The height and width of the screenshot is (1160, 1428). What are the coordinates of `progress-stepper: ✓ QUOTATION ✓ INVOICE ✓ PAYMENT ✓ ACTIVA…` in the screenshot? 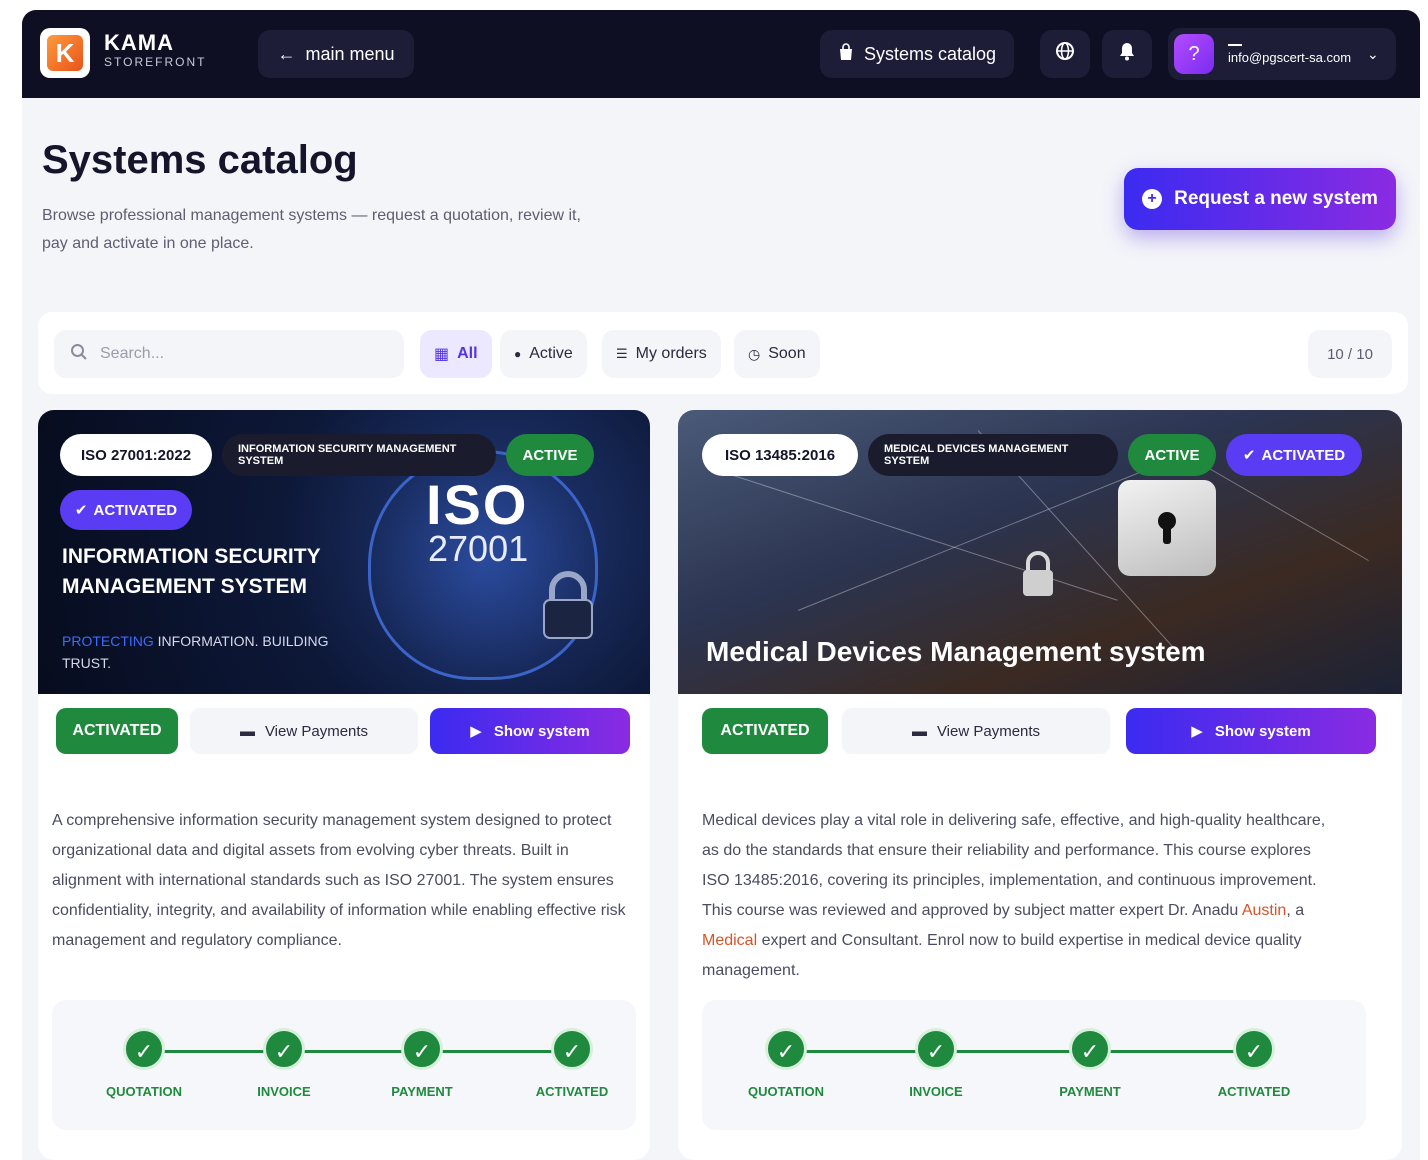 It's located at (344, 1065).